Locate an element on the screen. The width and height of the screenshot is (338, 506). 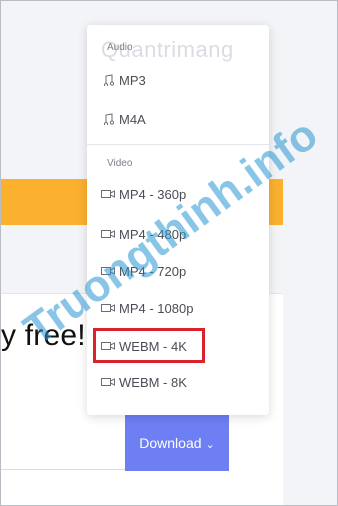
menu-item-label: M4A is located at coordinates (132, 119).